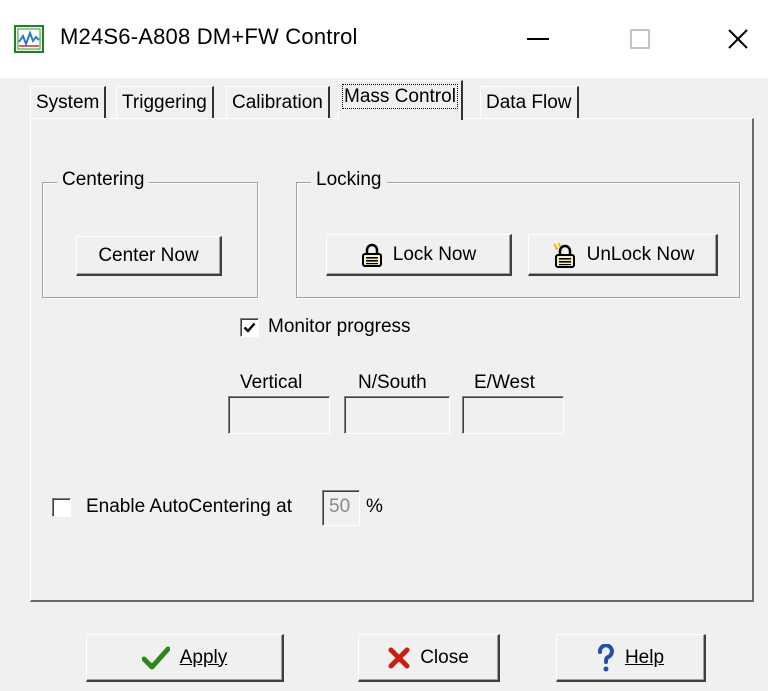 Image resolution: width=768 pixels, height=691 pixels. I want to click on close-window-button, so click(733, 39).